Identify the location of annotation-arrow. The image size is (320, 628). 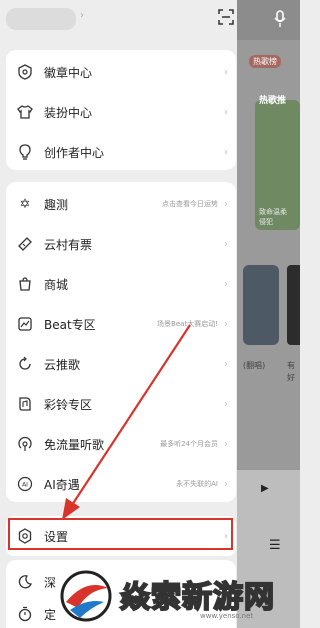
(126, 422).